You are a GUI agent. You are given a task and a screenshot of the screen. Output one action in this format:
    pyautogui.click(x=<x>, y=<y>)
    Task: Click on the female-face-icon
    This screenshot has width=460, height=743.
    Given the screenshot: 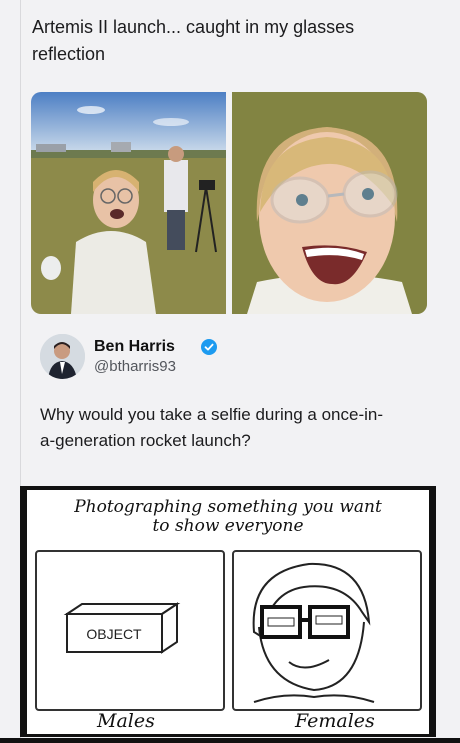 What is the action you would take?
    pyautogui.click(x=313, y=632)
    